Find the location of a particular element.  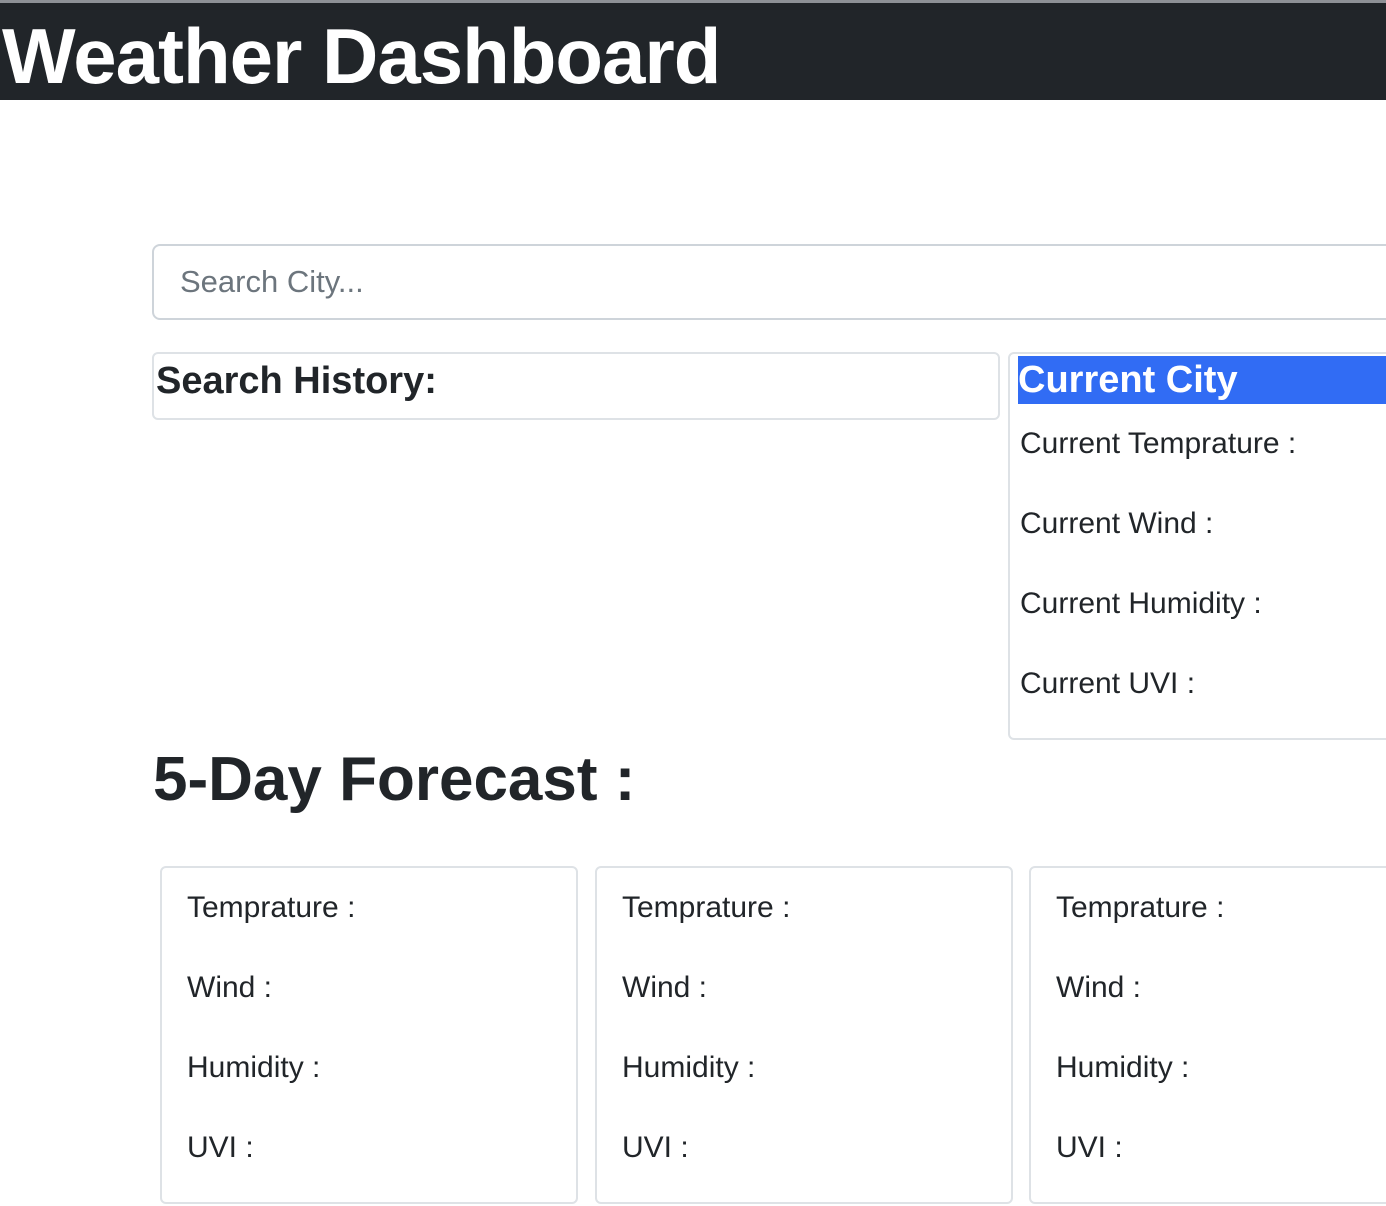

current-uvi: Current UVI : is located at coordinates (1108, 683).